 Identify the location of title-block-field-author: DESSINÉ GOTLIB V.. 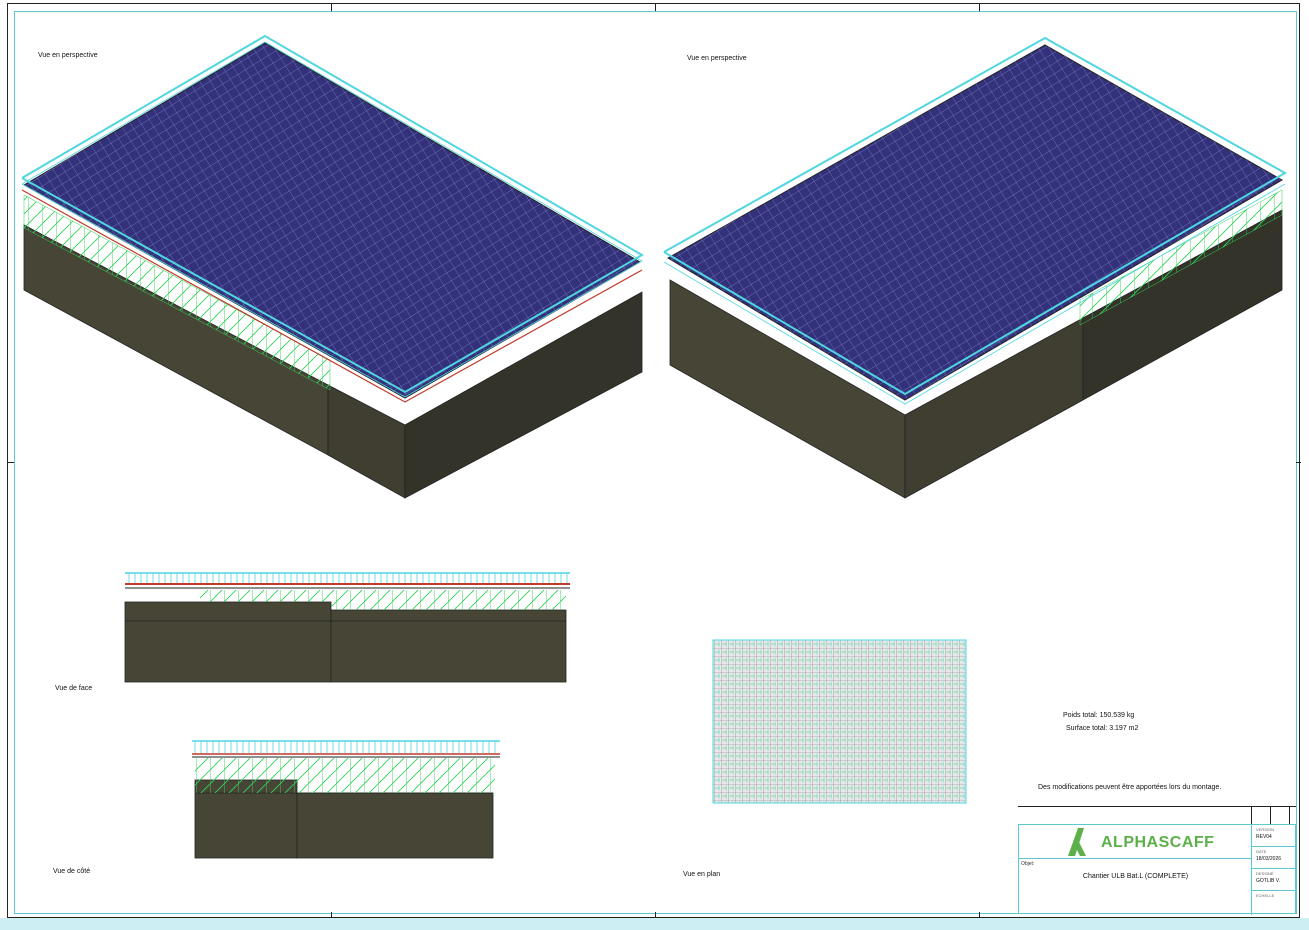
(1274, 880).